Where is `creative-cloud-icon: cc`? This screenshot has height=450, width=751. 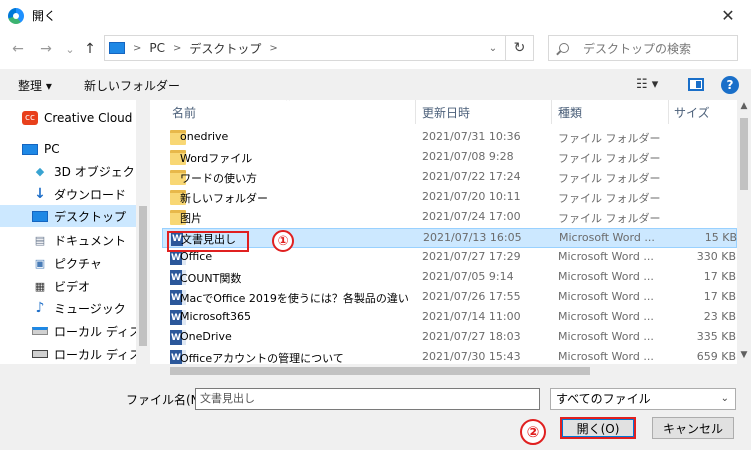
creative-cloud-icon: cc is located at coordinates (30, 118).